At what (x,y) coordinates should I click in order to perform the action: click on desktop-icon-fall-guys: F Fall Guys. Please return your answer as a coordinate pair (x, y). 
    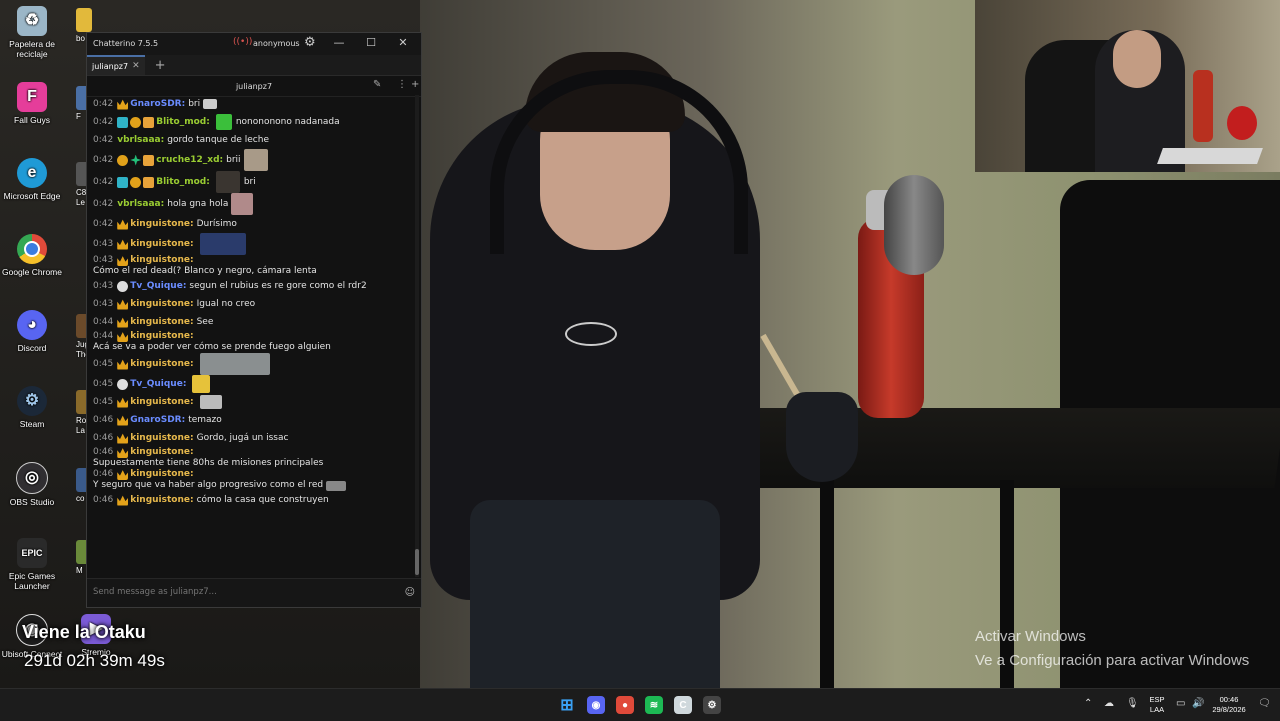
    Looking at the image, I should click on (32, 103).